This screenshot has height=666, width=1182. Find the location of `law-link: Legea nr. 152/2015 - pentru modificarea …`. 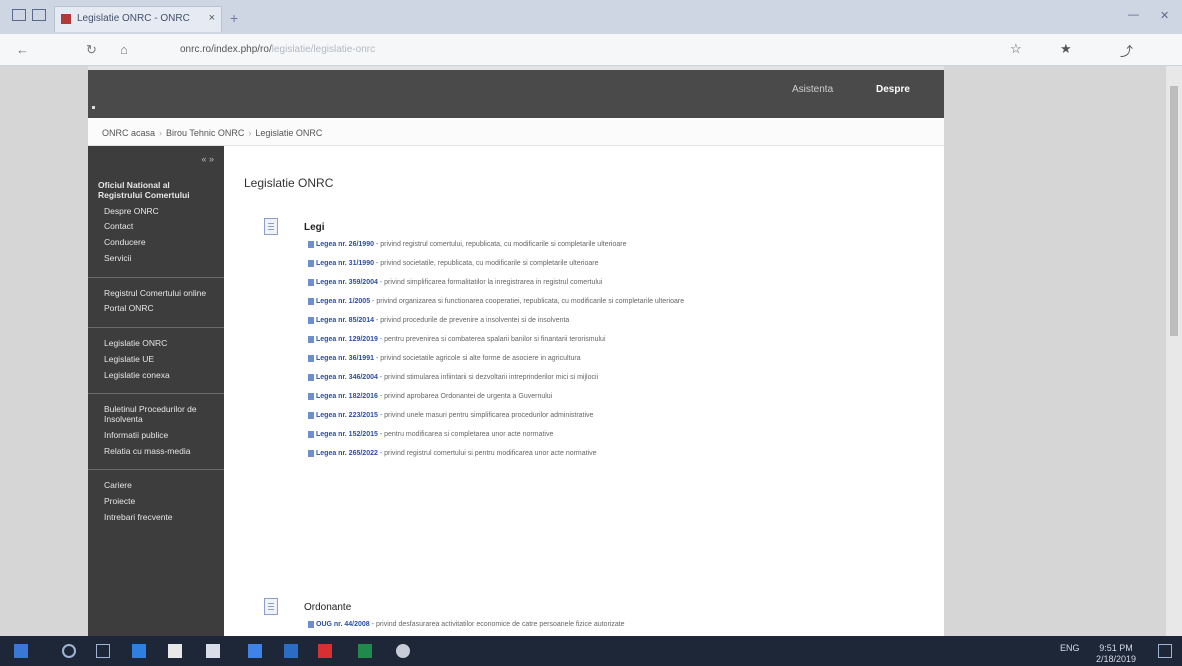

law-link: Legea nr. 152/2015 - pentru modificarea … is located at coordinates (614, 434).